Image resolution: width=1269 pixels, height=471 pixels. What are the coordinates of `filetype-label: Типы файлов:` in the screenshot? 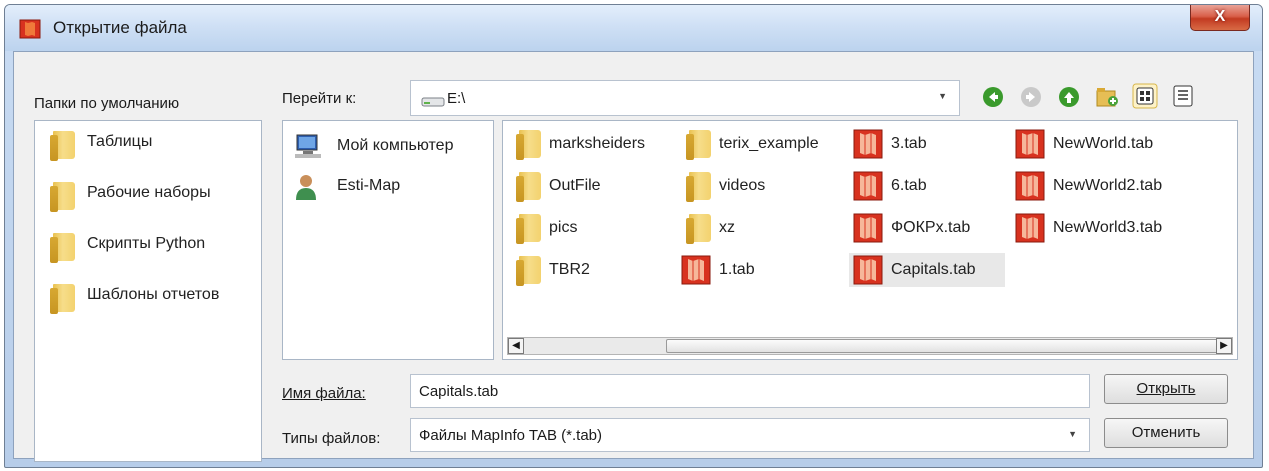 It's located at (331, 438).